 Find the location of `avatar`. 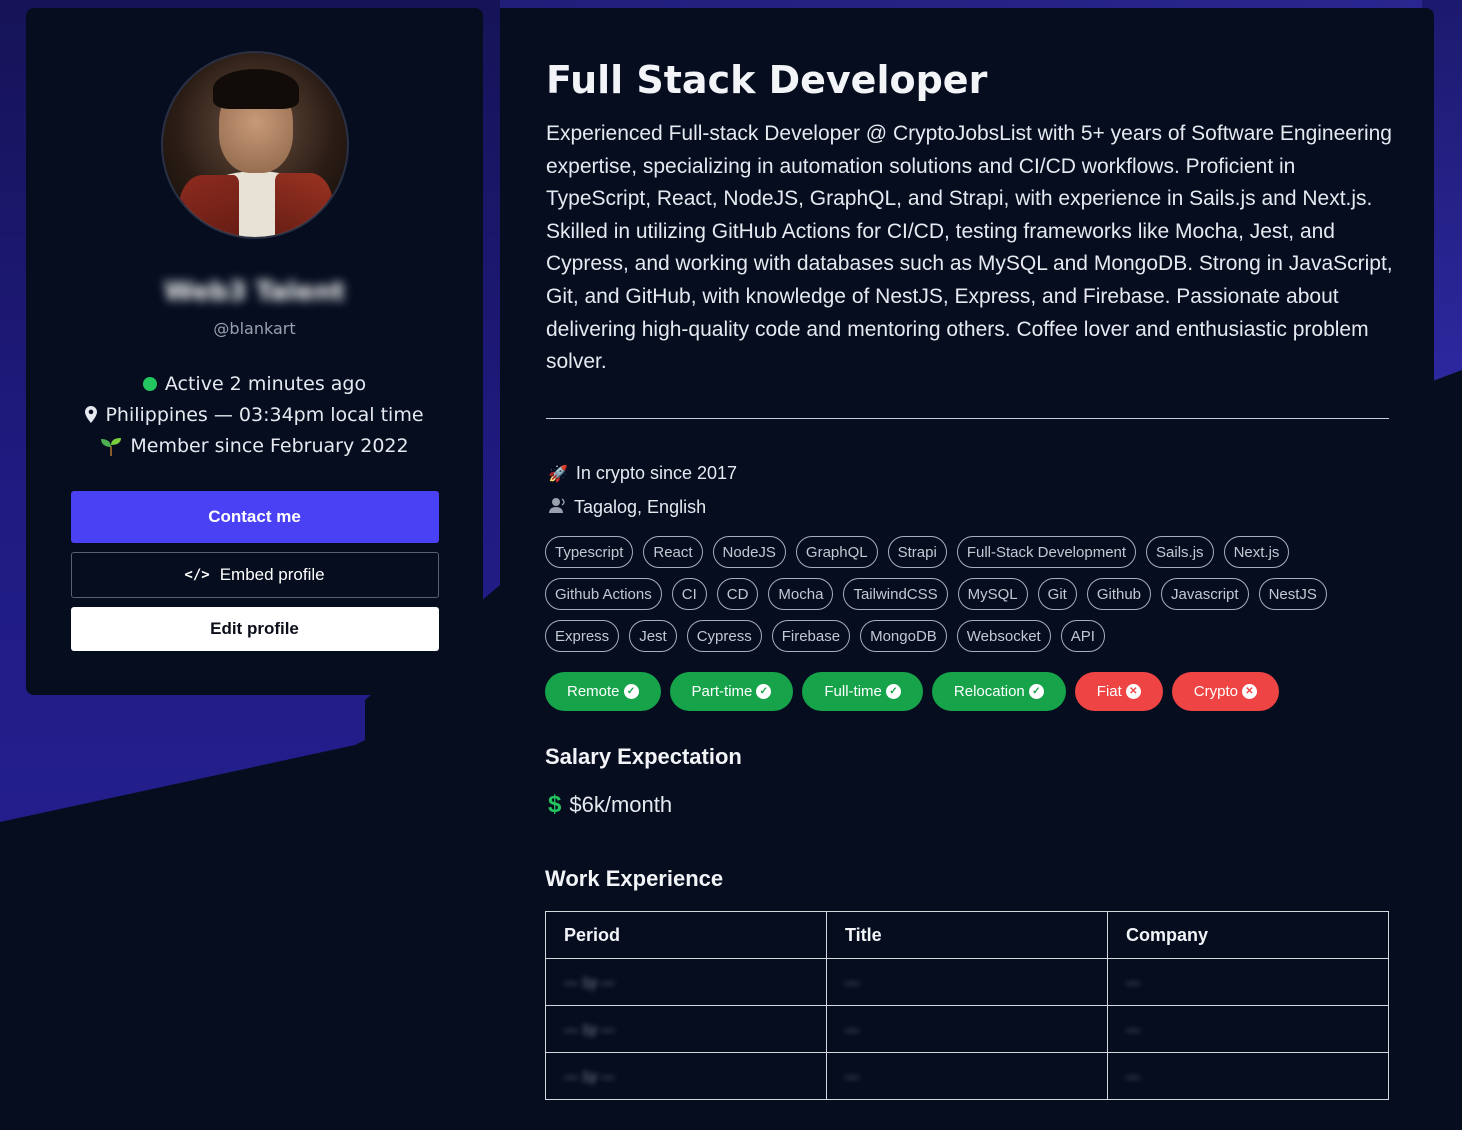

avatar is located at coordinates (254, 145).